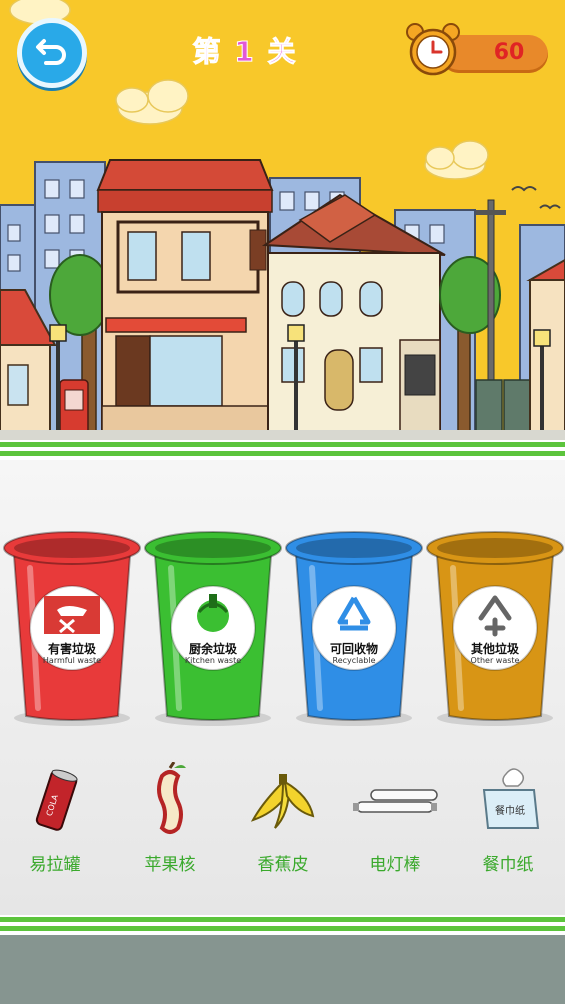 The image size is (565, 1004). I want to click on trash-item-1: COLA 易拉罐, so click(55, 822).